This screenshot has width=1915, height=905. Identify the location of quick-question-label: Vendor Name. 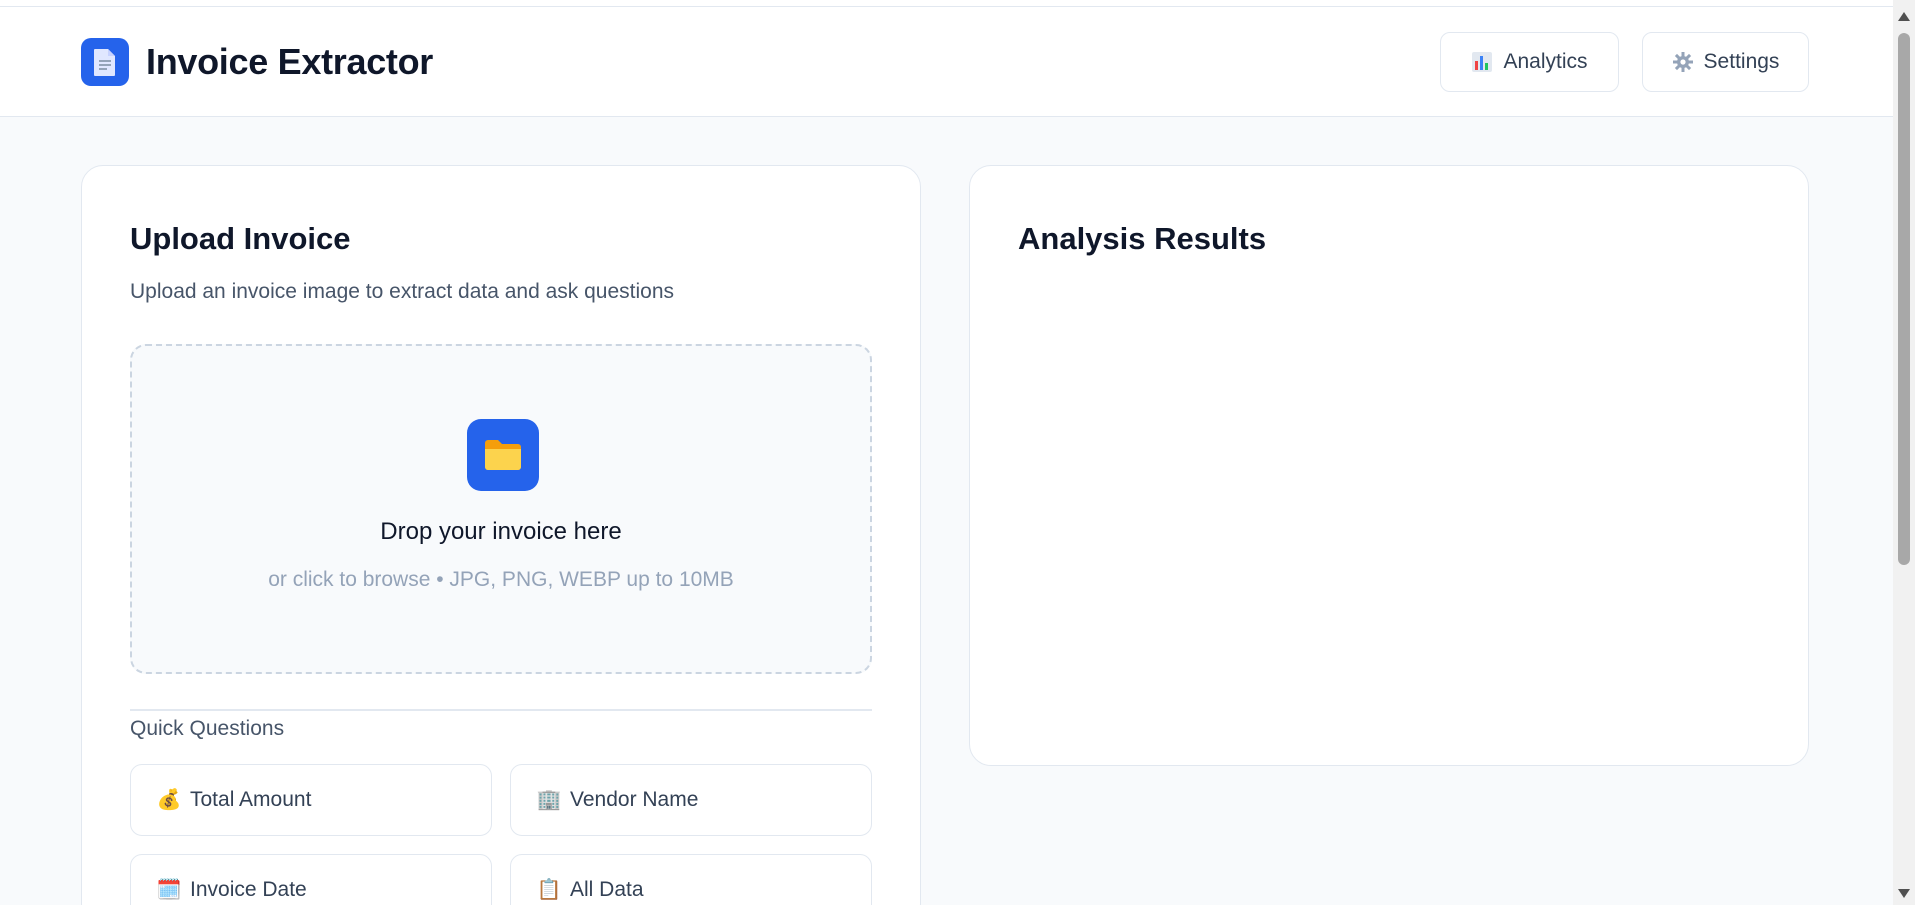
(634, 799).